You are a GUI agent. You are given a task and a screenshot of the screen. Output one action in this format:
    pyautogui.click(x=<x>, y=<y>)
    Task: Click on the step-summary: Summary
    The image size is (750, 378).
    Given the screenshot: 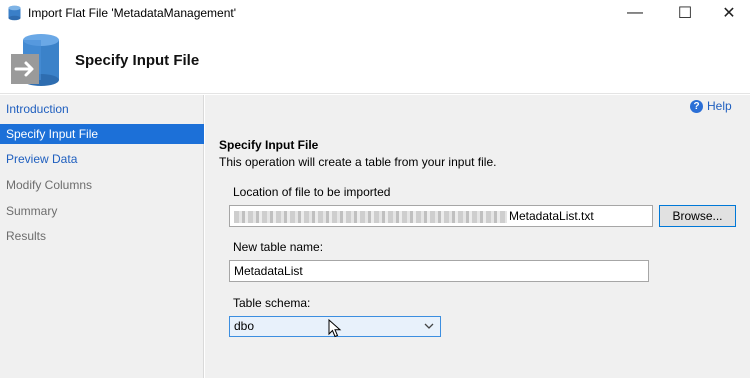 What is the action you would take?
    pyautogui.click(x=32, y=211)
    